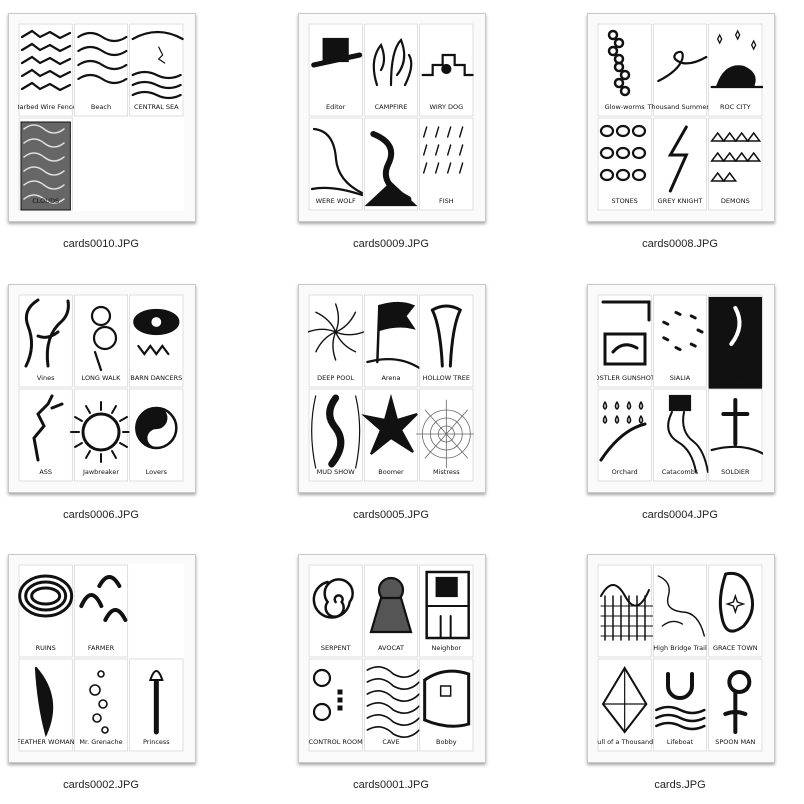  What do you see at coordinates (45, 472) in the screenshot?
I see `card-label: ASS` at bounding box center [45, 472].